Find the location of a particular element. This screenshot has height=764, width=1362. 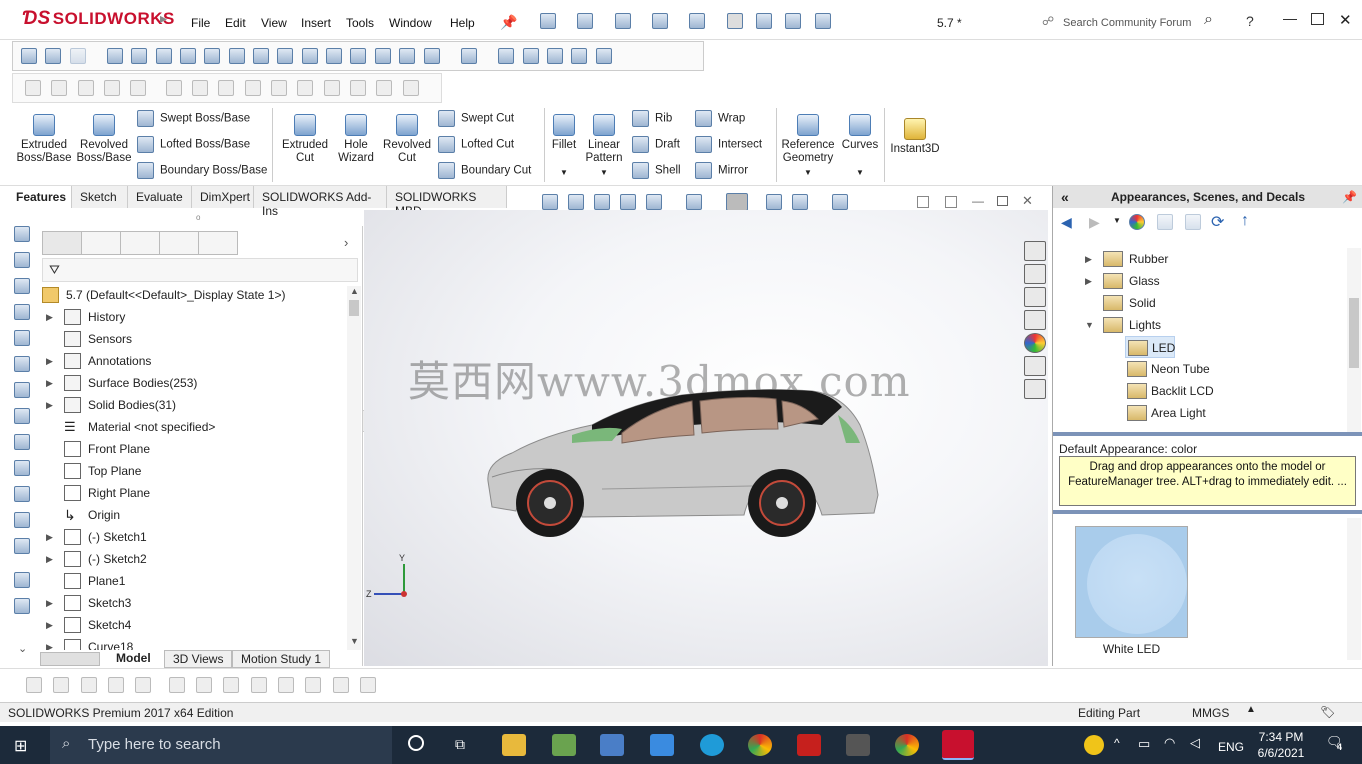

revolved-cut-button: Revolved Cut is located at coordinates (407, 136).